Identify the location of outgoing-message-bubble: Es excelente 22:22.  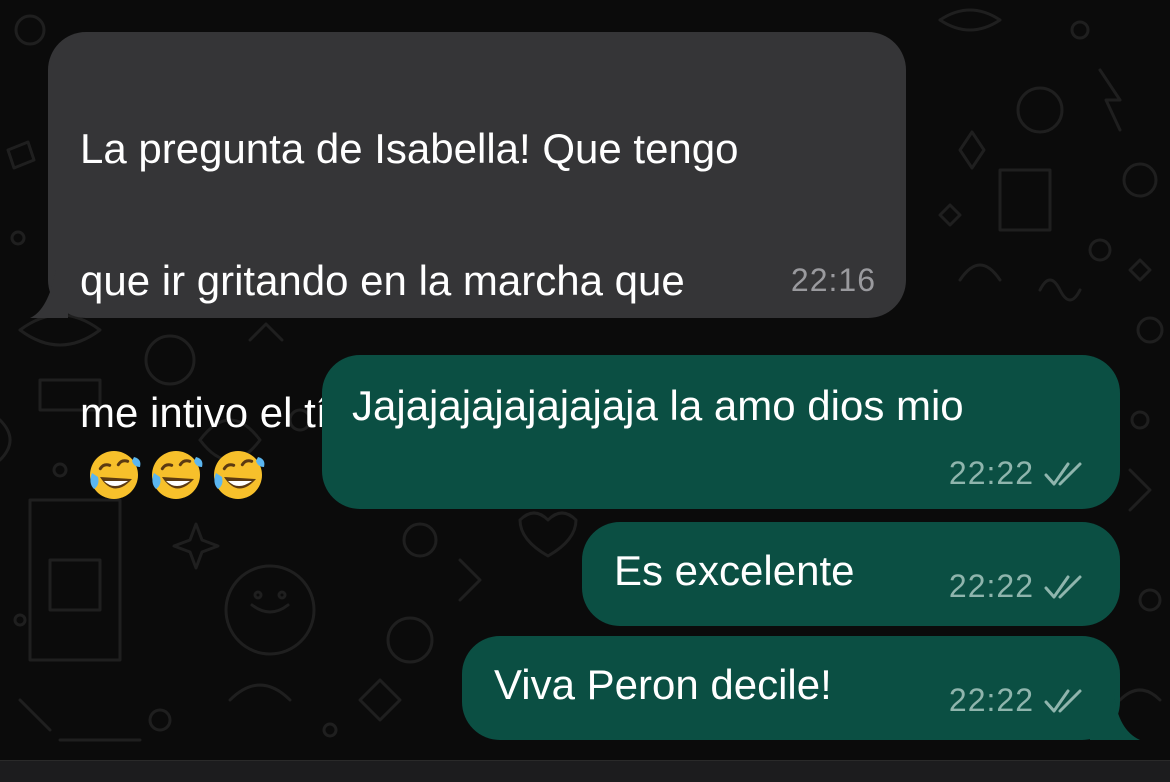
(851, 574).